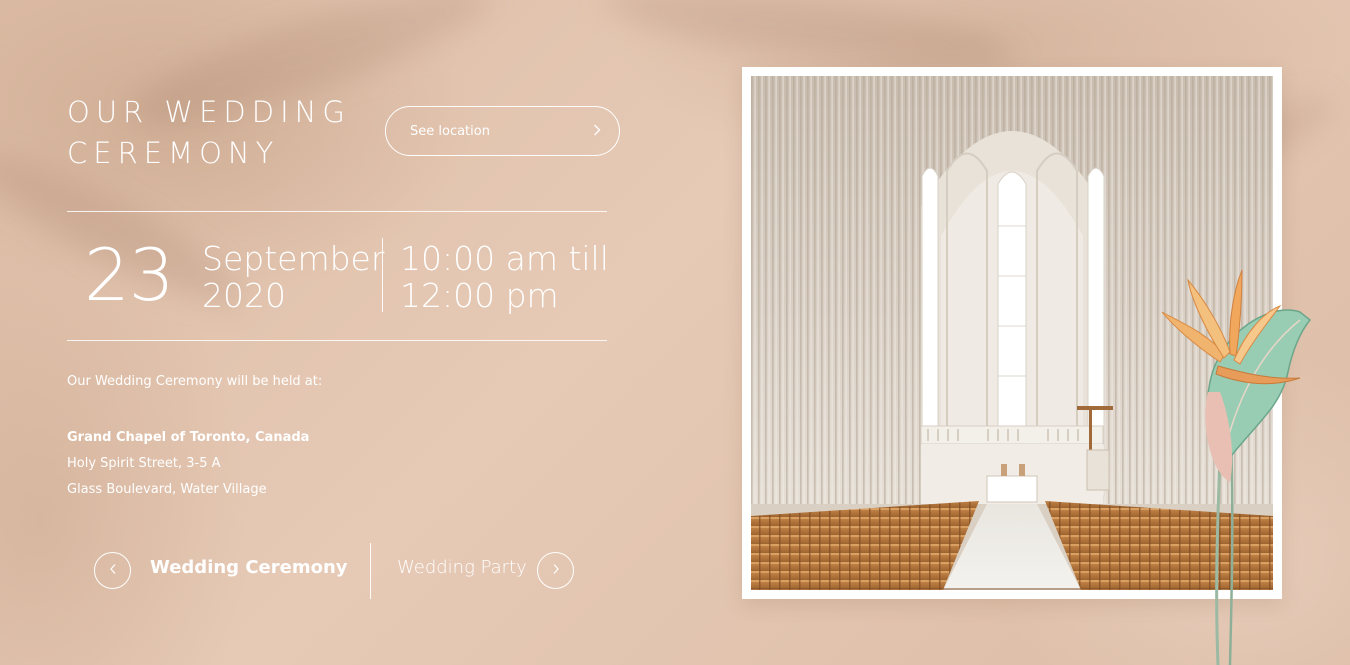 Image resolution: width=1350 pixels, height=665 pixels. Describe the element at coordinates (370, 571) in the screenshot. I see `tab-divider` at that location.